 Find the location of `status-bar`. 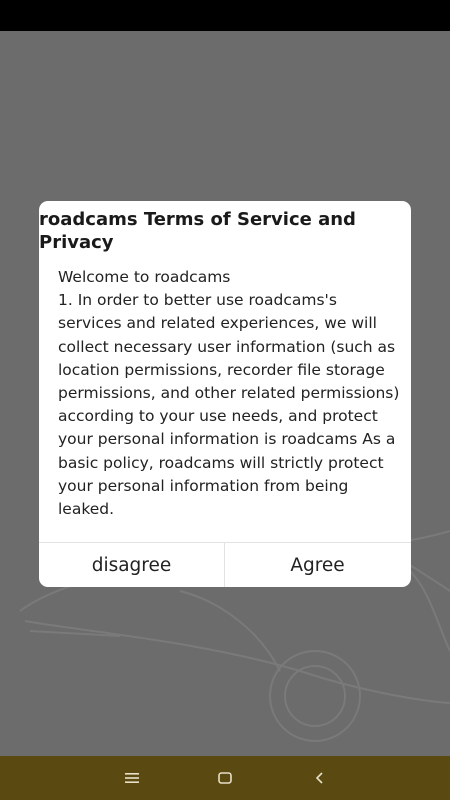

status-bar is located at coordinates (225, 15).